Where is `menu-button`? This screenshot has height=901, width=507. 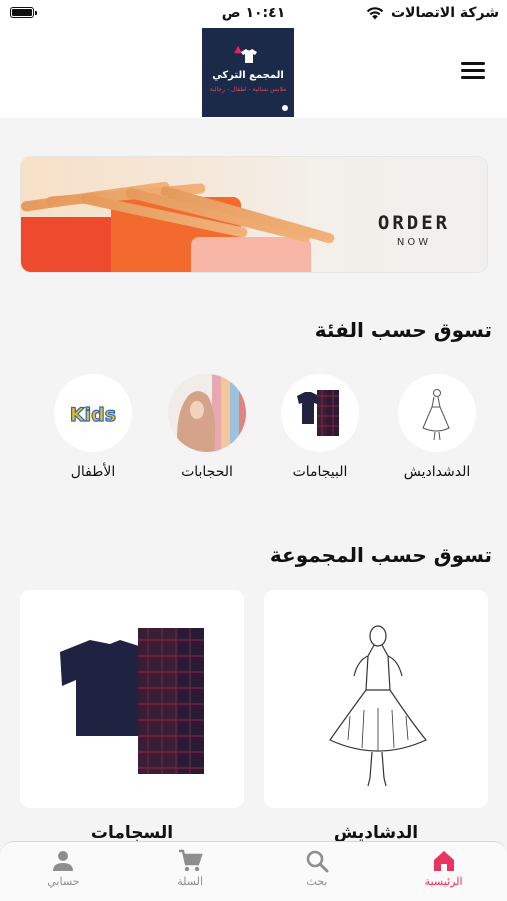
menu-button is located at coordinates (473, 72).